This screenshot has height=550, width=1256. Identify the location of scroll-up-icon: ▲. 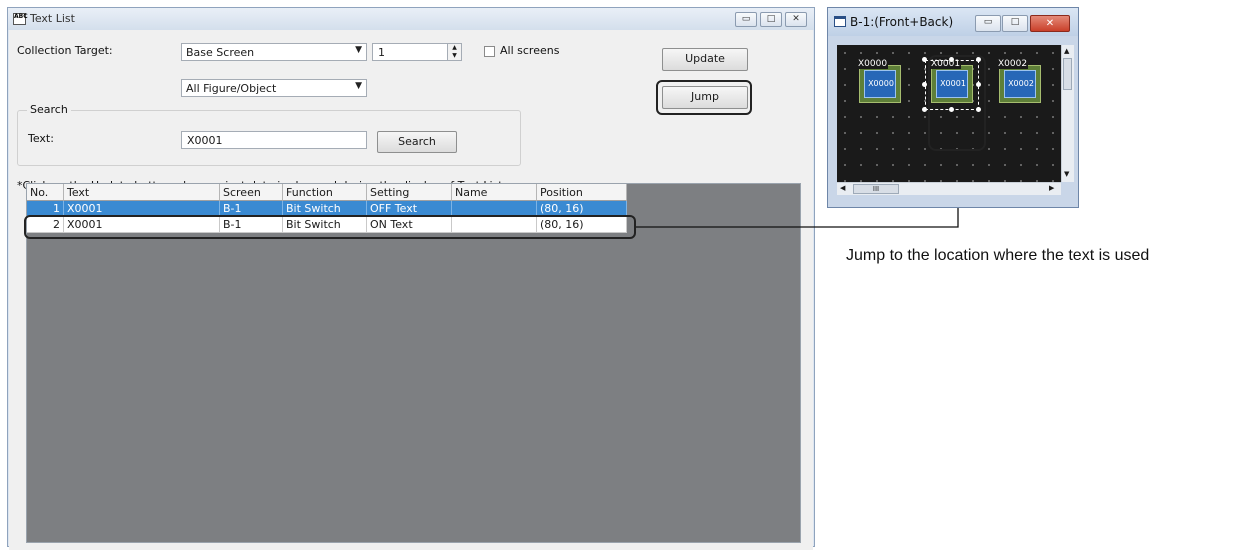
(1066, 51).